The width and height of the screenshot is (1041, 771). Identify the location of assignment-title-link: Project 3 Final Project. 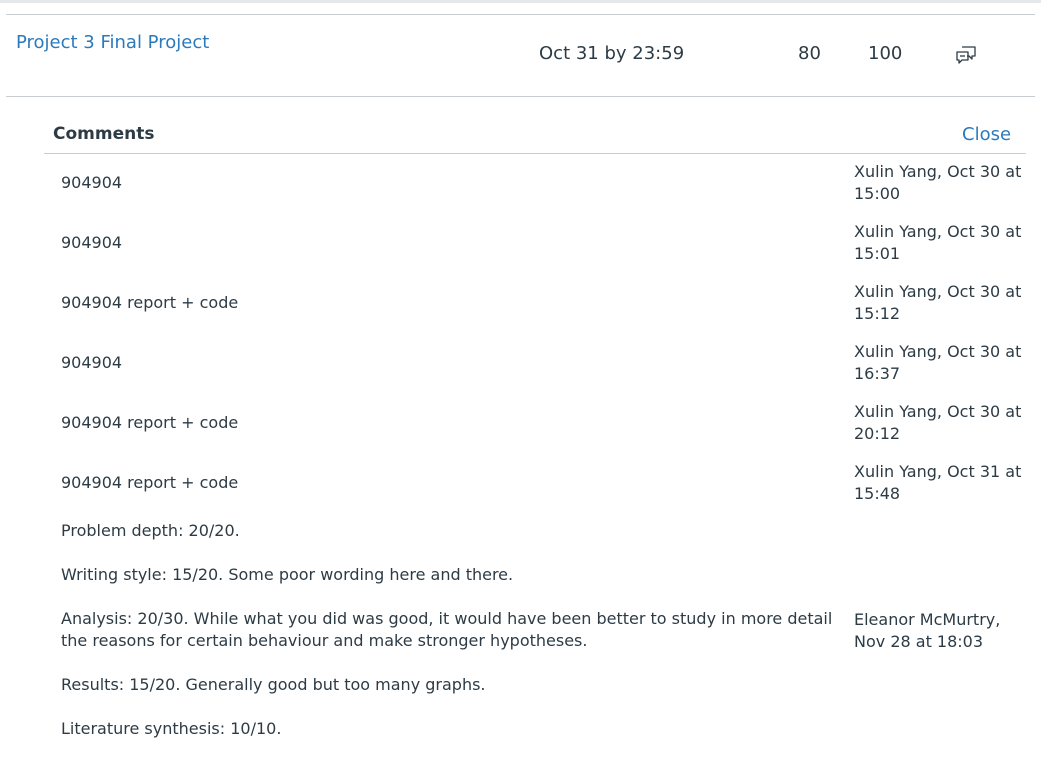
(112, 42).